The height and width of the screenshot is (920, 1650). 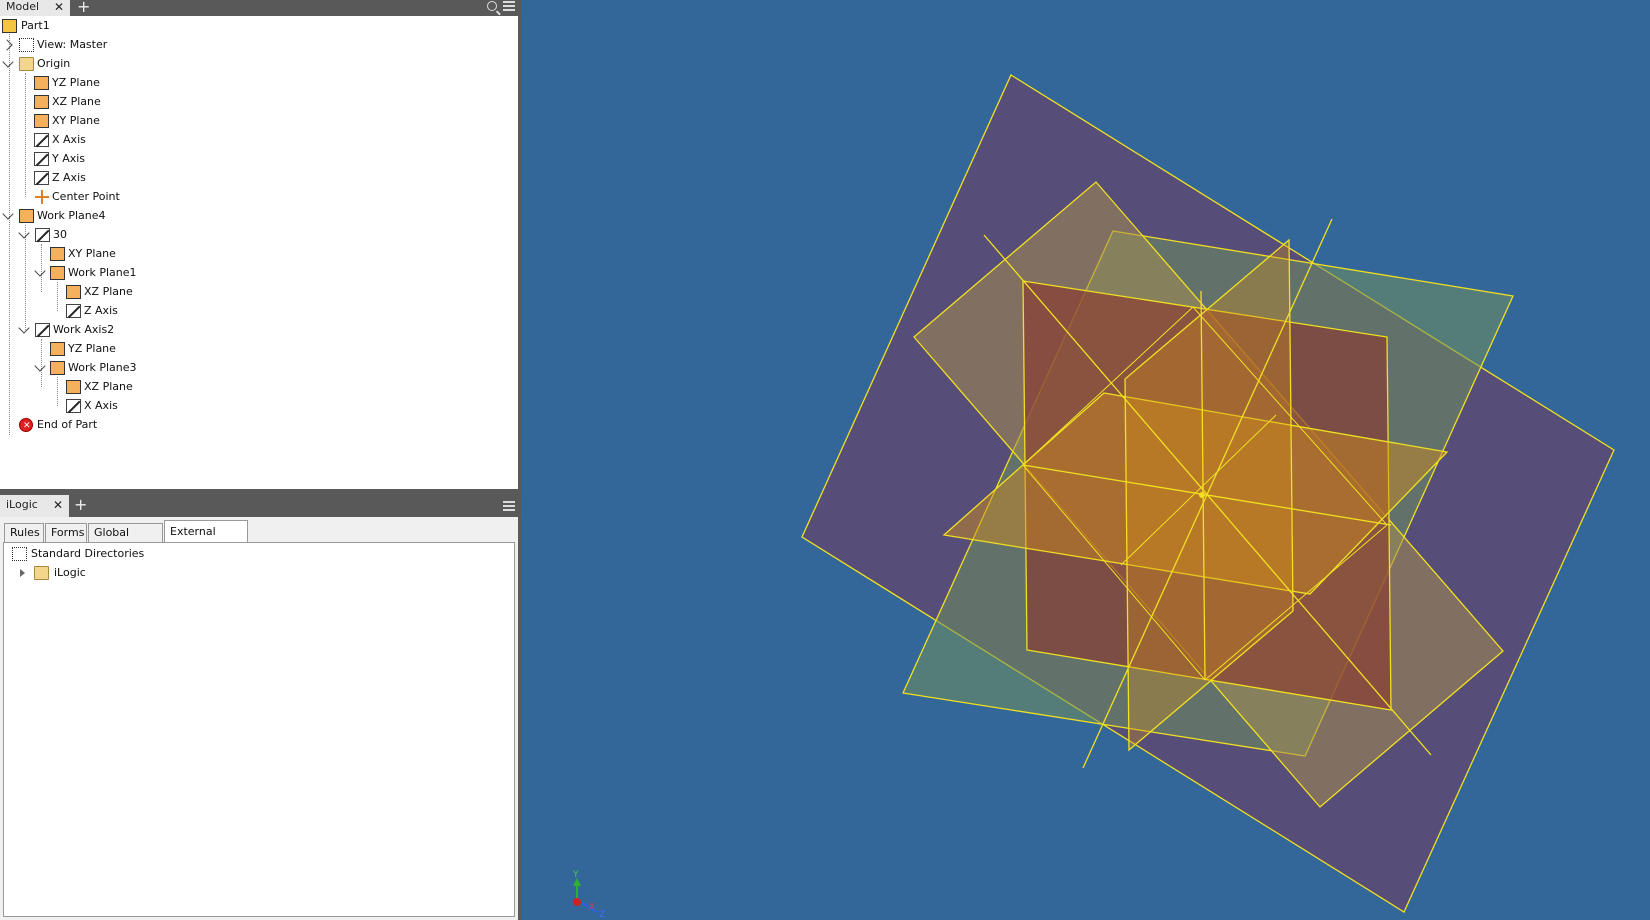 What do you see at coordinates (577, 902) in the screenshot?
I see `triad-origin` at bounding box center [577, 902].